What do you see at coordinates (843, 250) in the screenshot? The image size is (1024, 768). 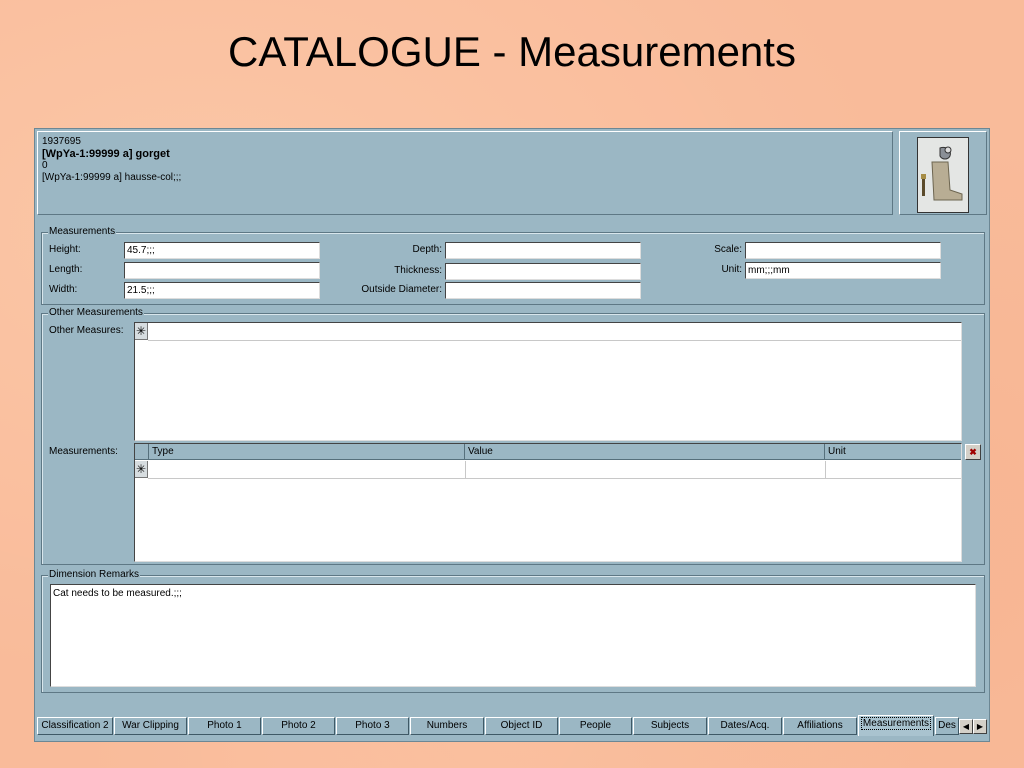 I see `scale-field` at bounding box center [843, 250].